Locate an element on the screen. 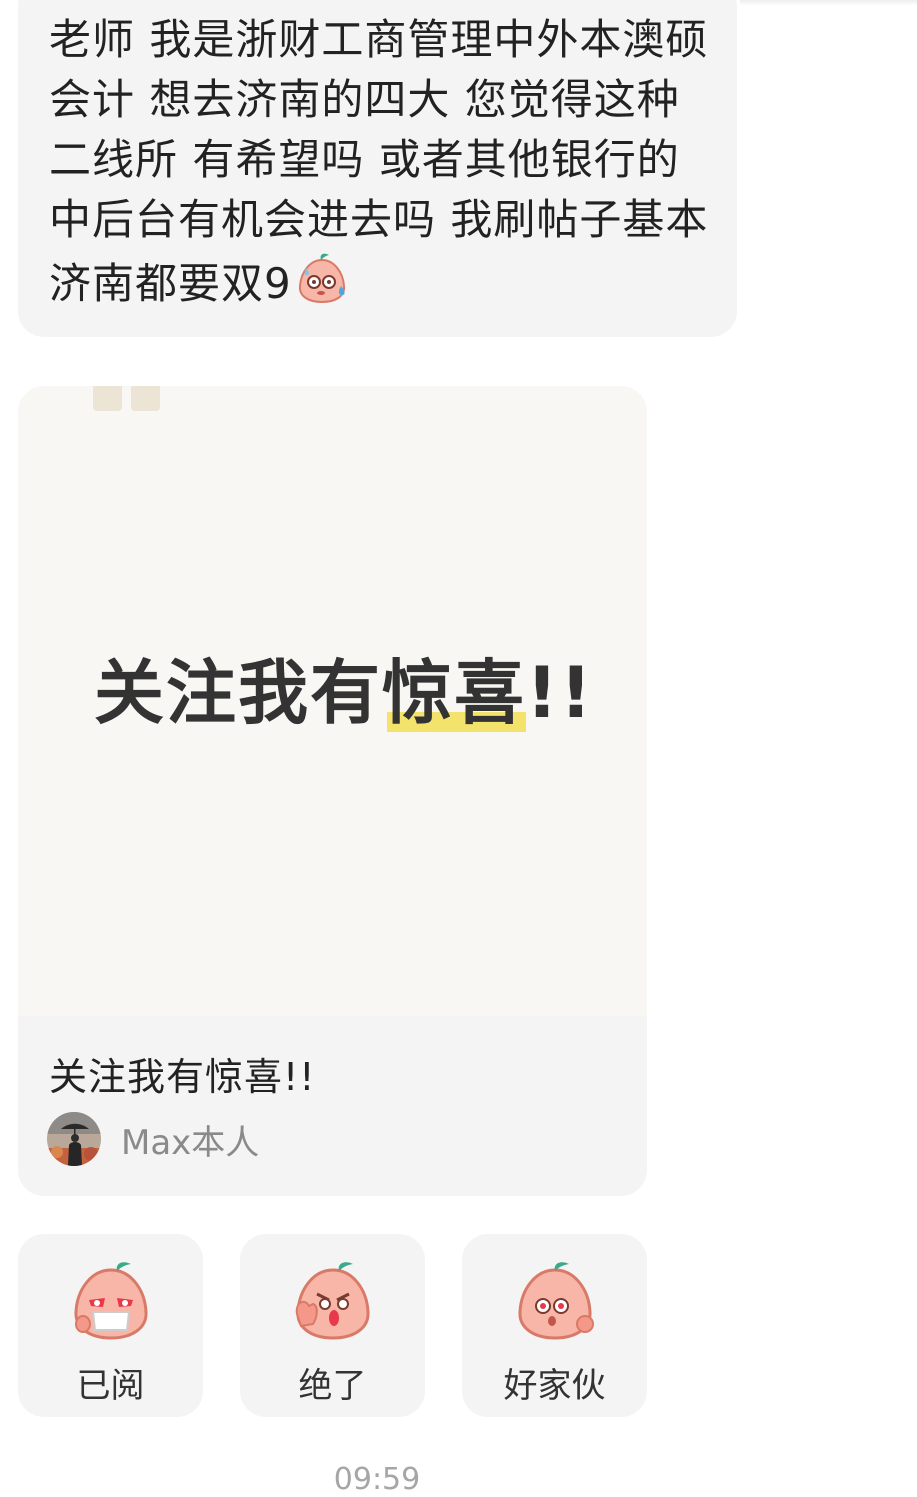  reaction-button-awesome: 绝了 is located at coordinates (332, 1325).